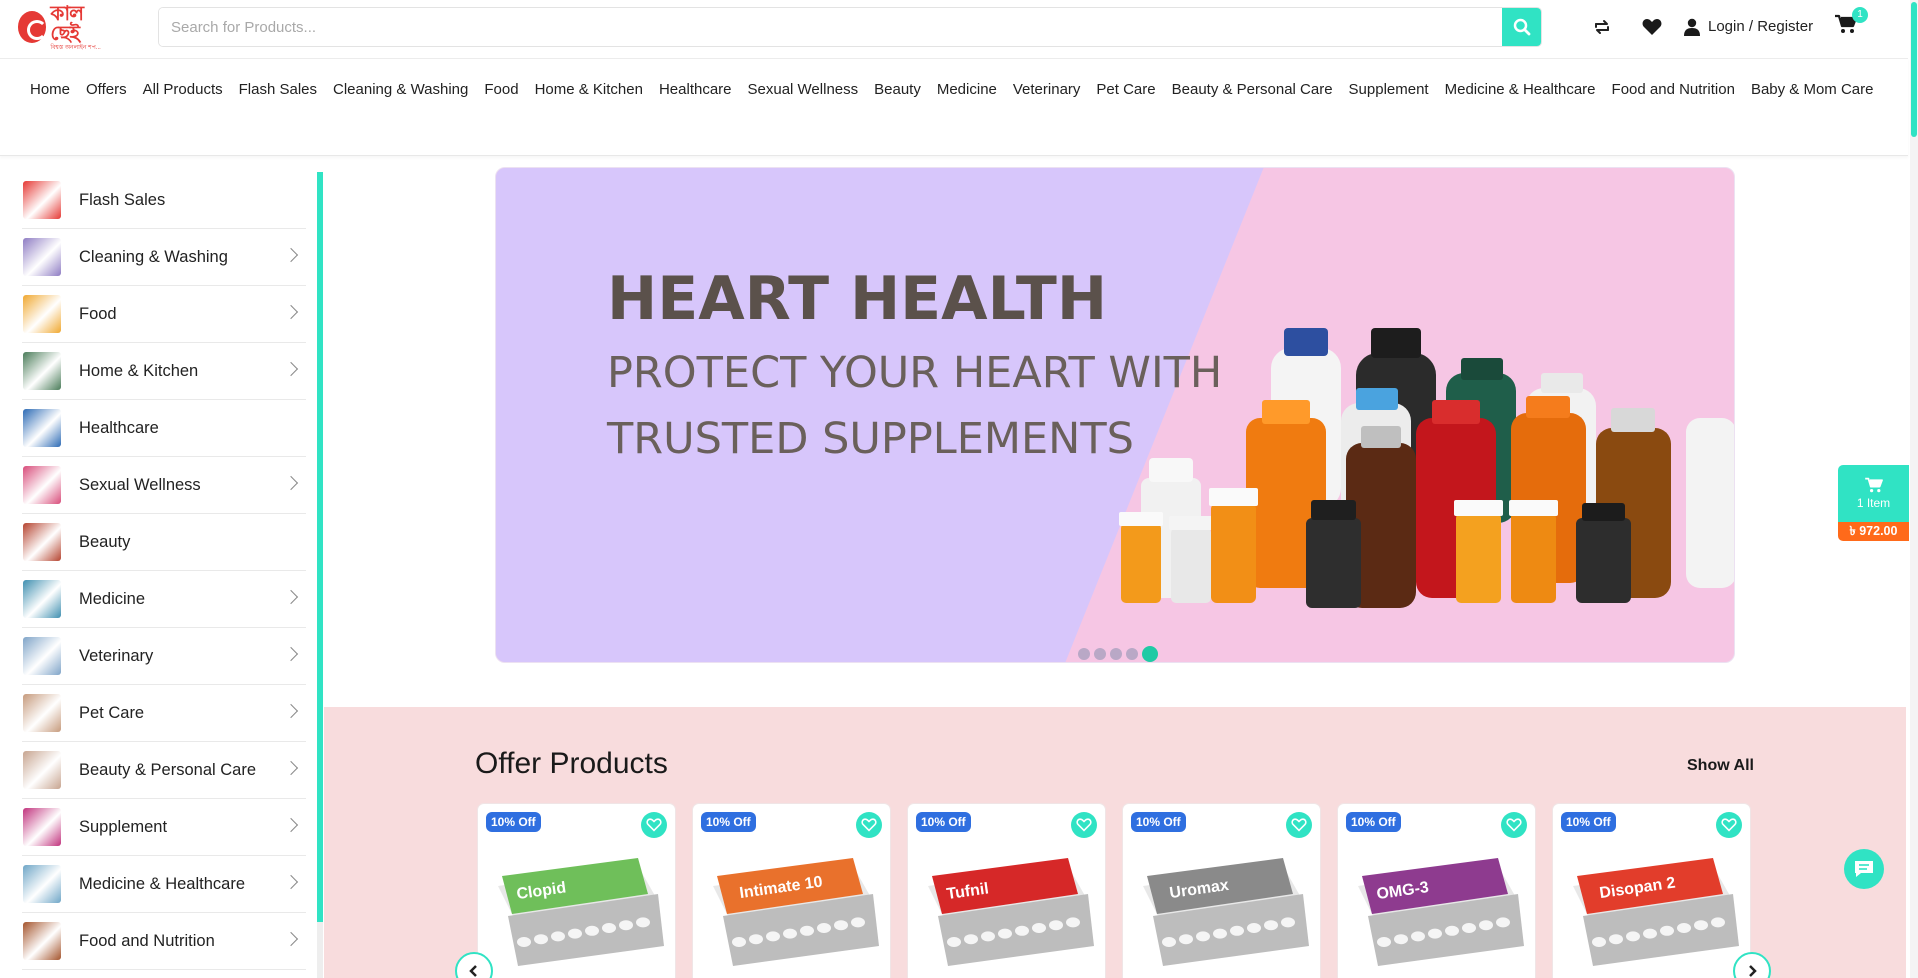 The height and width of the screenshot is (978, 1918). Describe the element at coordinates (1692, 27) in the screenshot. I see `user-icon` at that location.